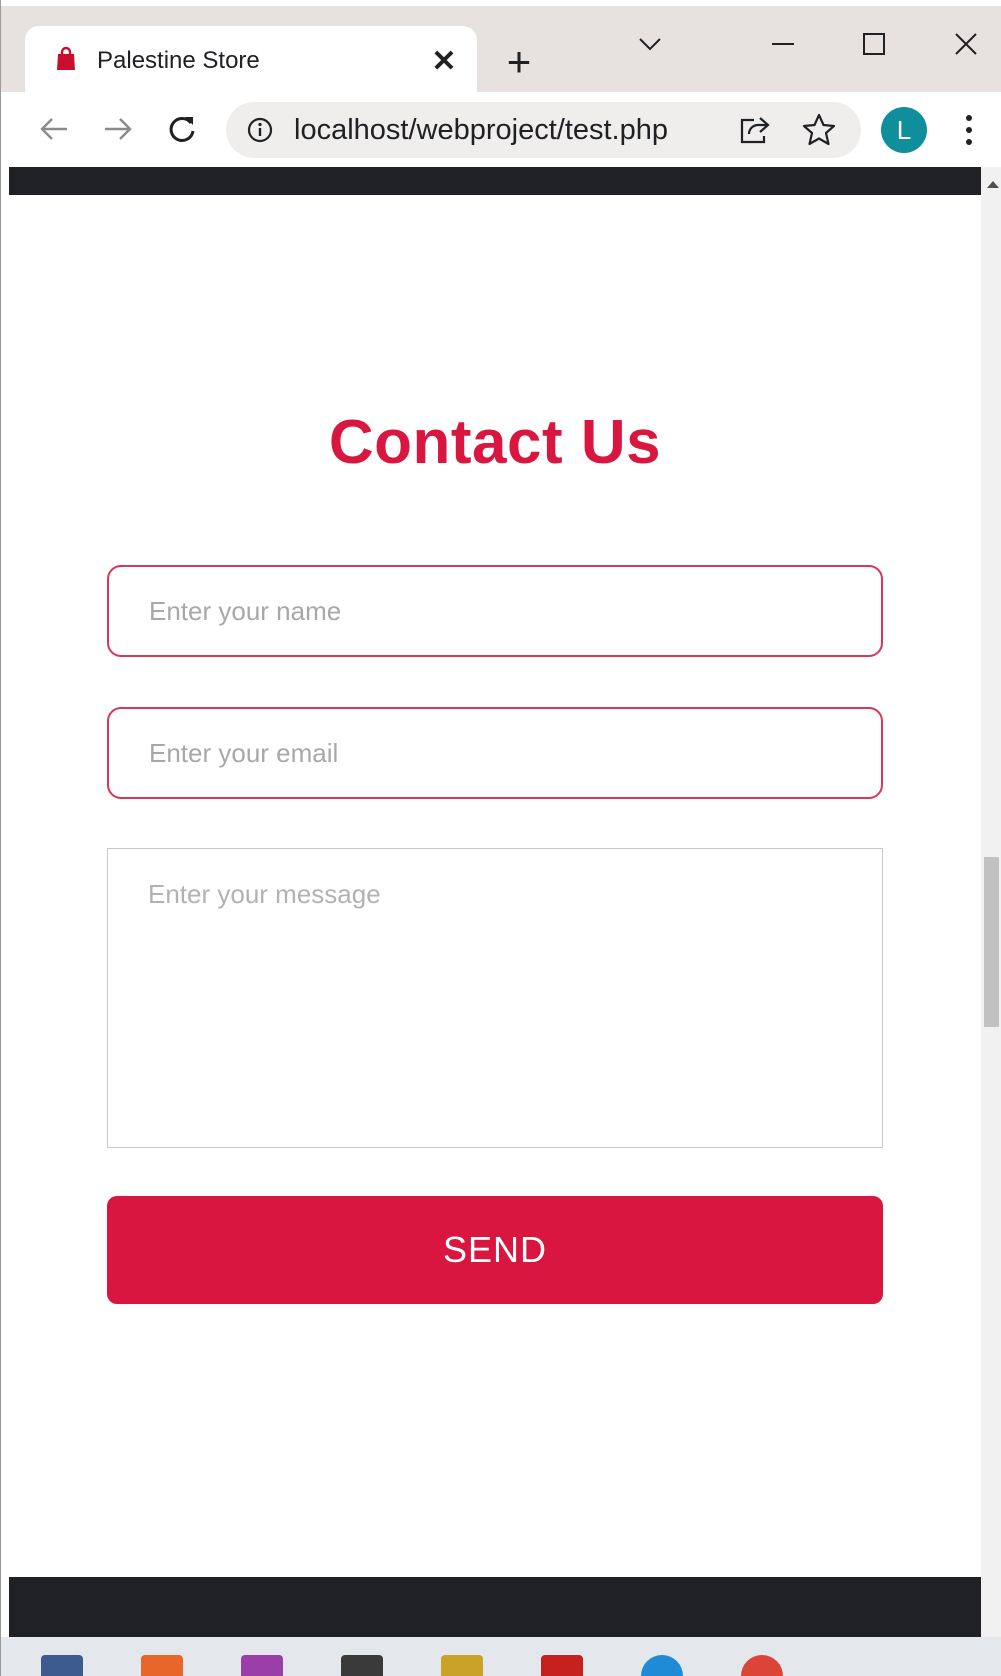 Image resolution: width=1001 pixels, height=1676 pixels. Describe the element at coordinates (262, 1665) in the screenshot. I see `phpstorm-icon` at that location.